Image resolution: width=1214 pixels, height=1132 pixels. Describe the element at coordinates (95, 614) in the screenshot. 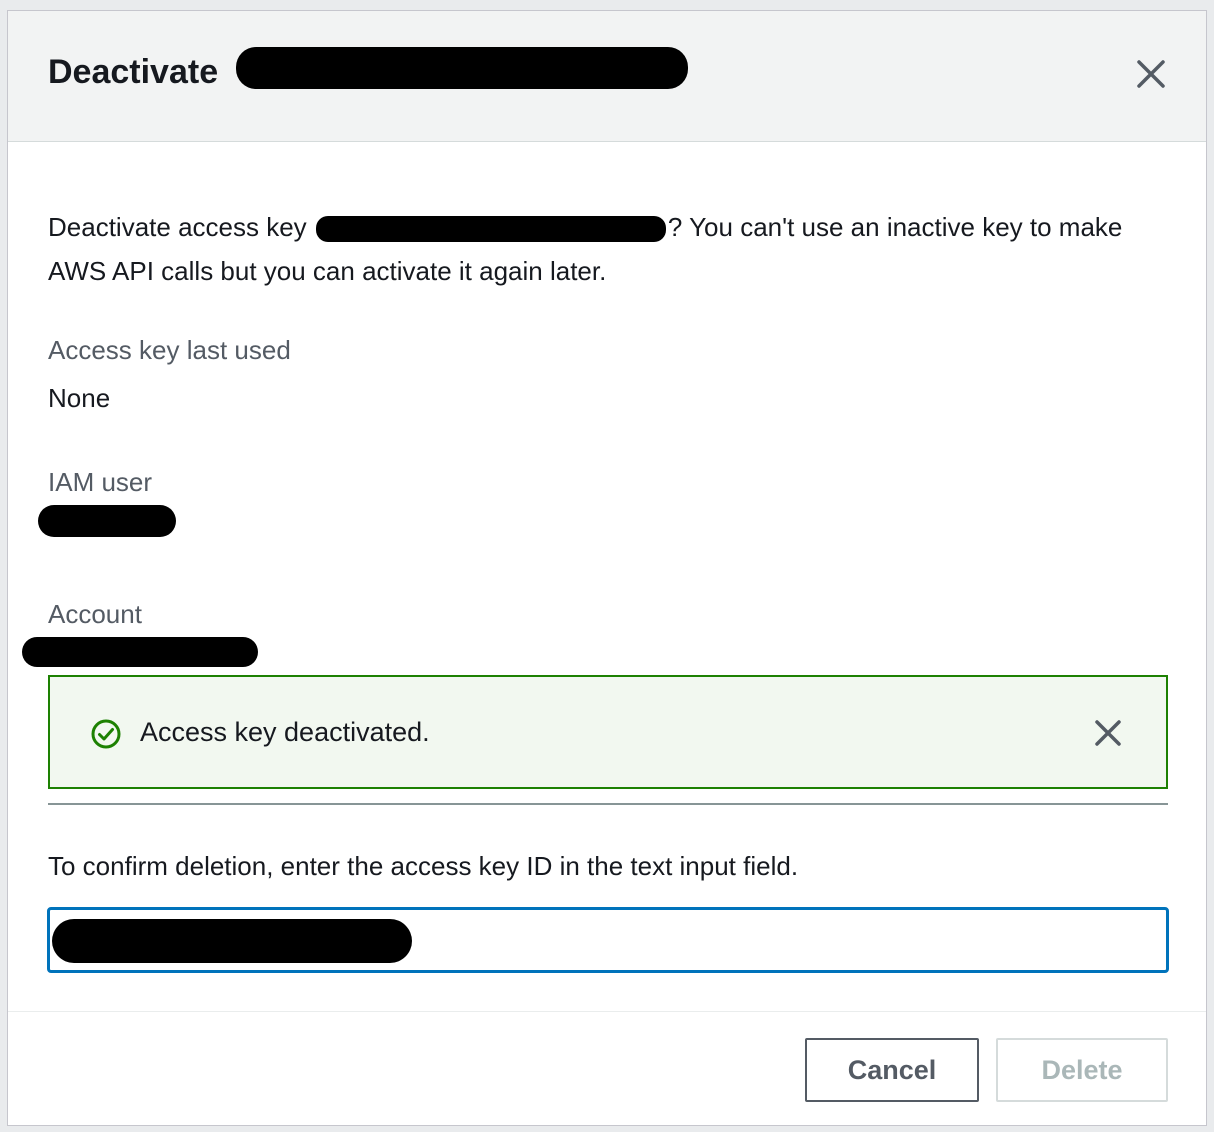

I see `account-label: Account` at that location.